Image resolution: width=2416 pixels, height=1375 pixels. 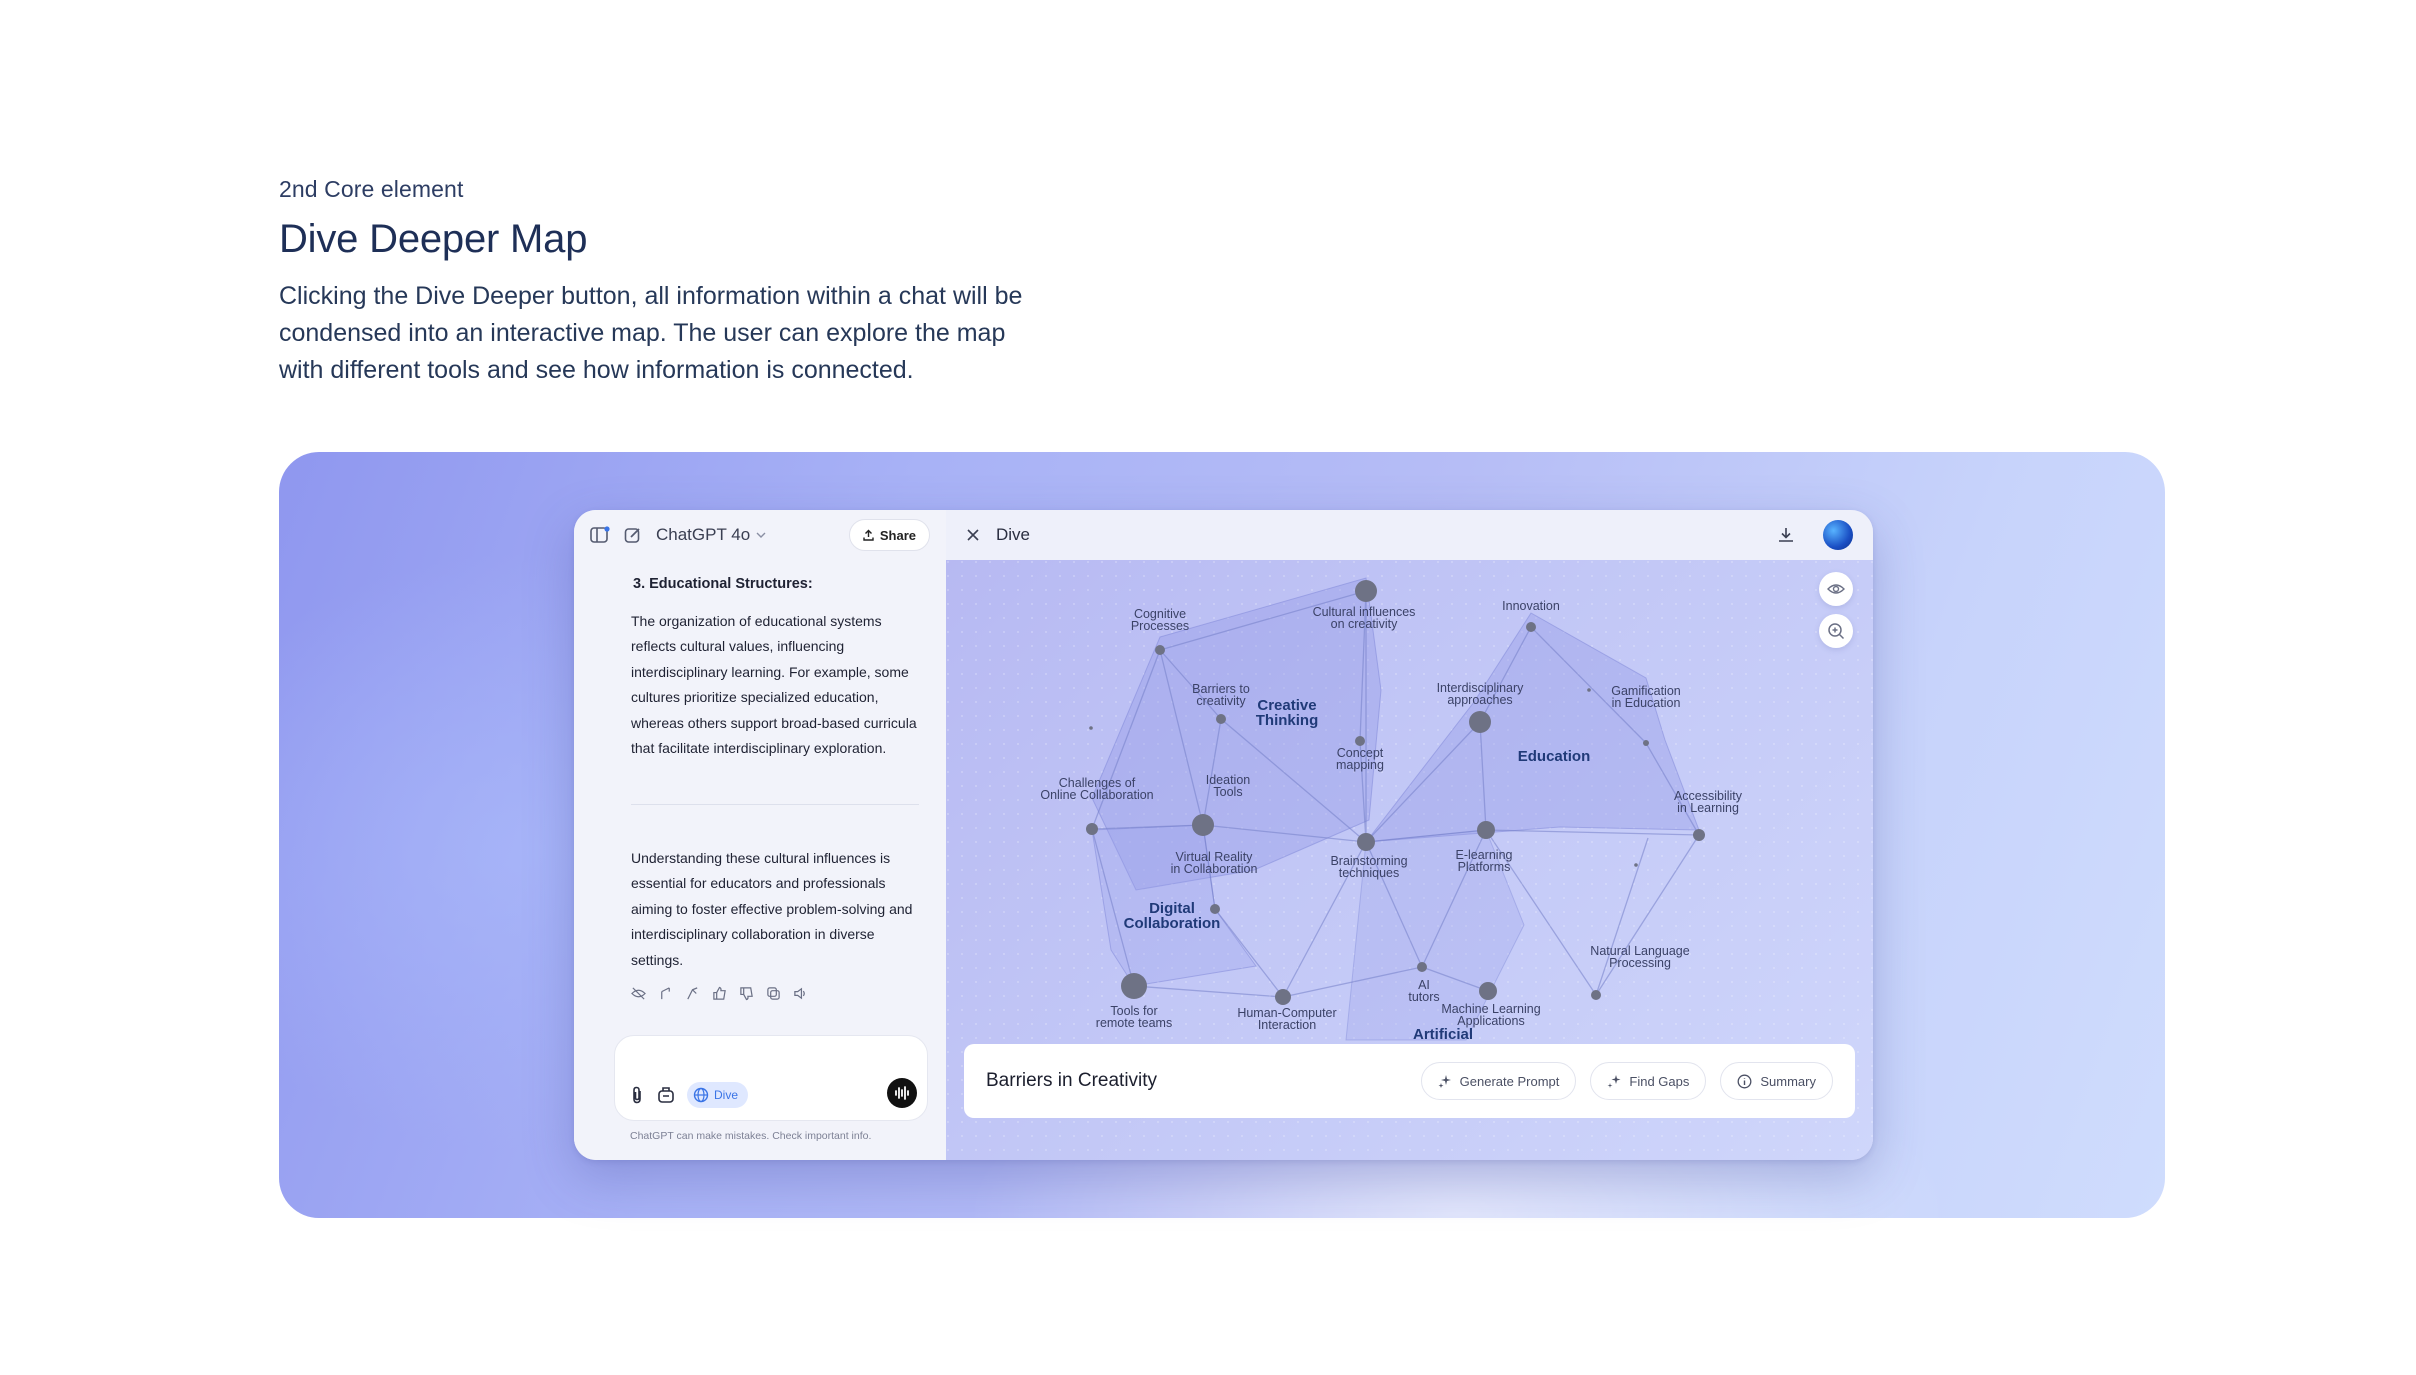 What do you see at coordinates (665, 993) in the screenshot?
I see `branch-icon` at bounding box center [665, 993].